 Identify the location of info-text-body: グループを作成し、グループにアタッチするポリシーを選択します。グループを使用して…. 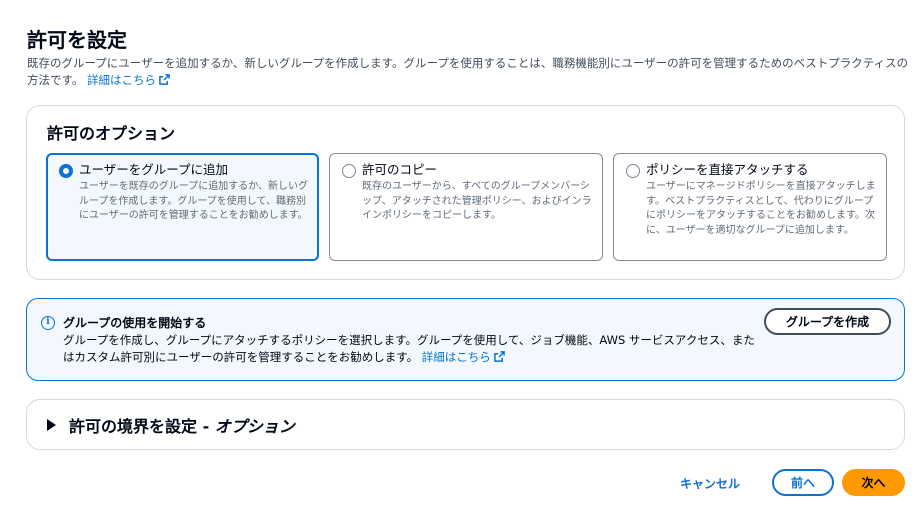
(409, 348).